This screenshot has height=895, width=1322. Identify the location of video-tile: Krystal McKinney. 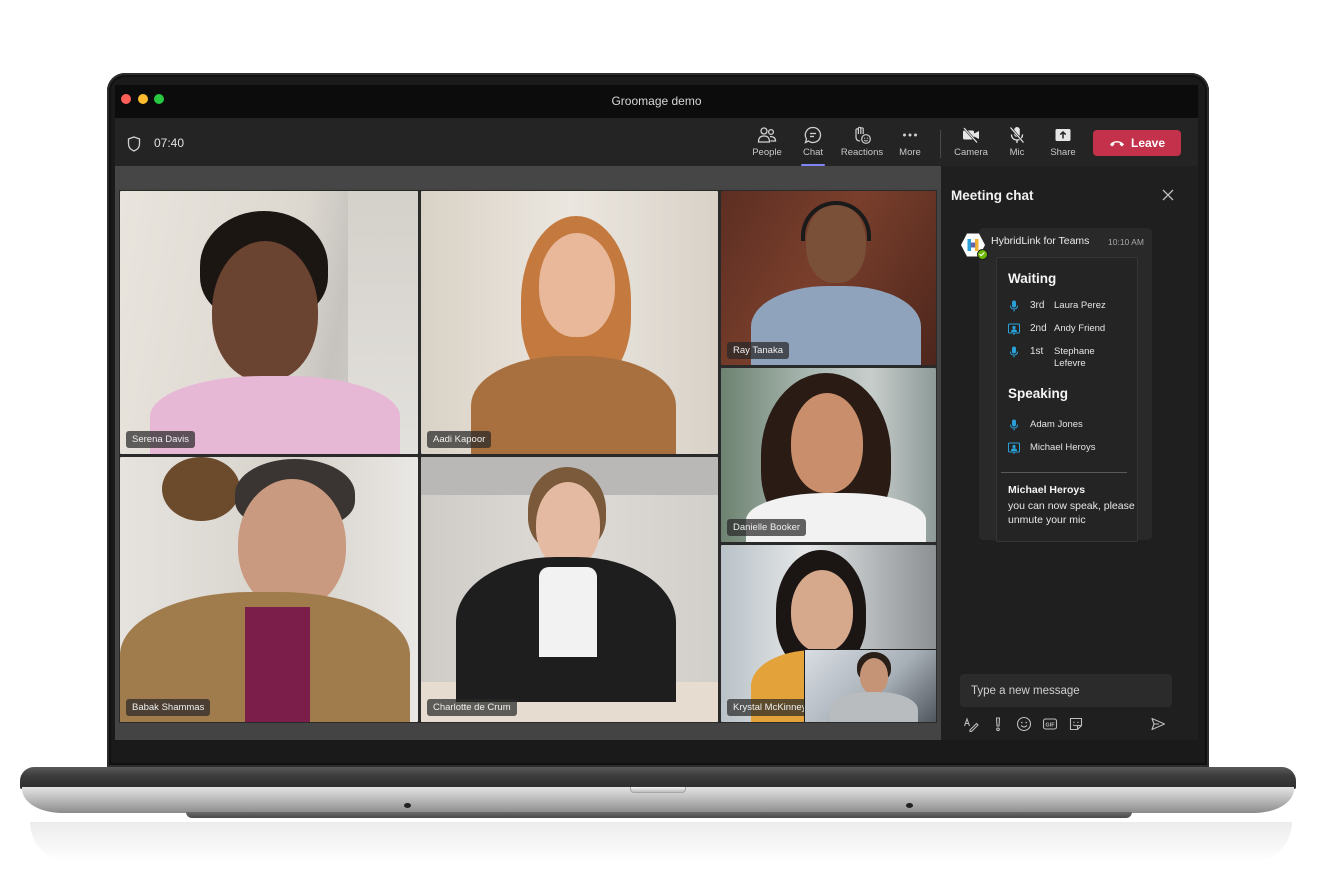
(828, 633).